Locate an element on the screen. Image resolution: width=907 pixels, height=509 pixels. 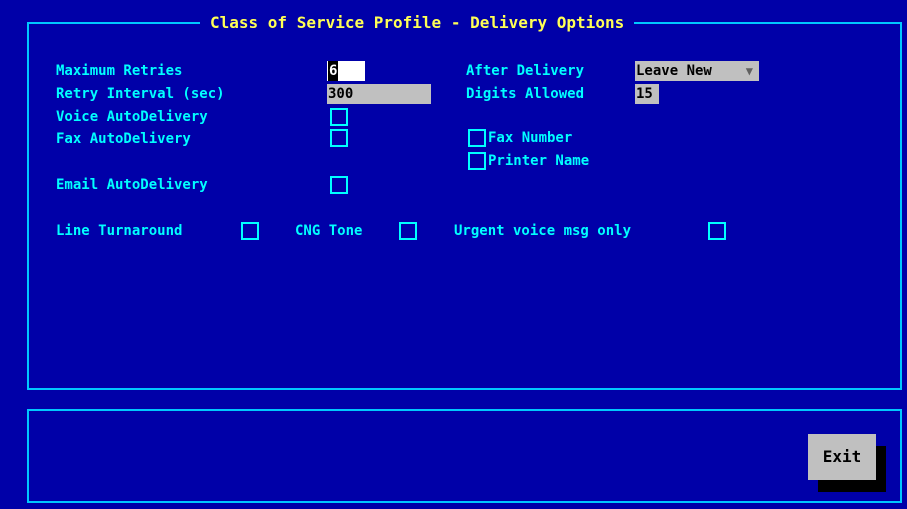
retry-interval-field: 300 is located at coordinates (379, 94).